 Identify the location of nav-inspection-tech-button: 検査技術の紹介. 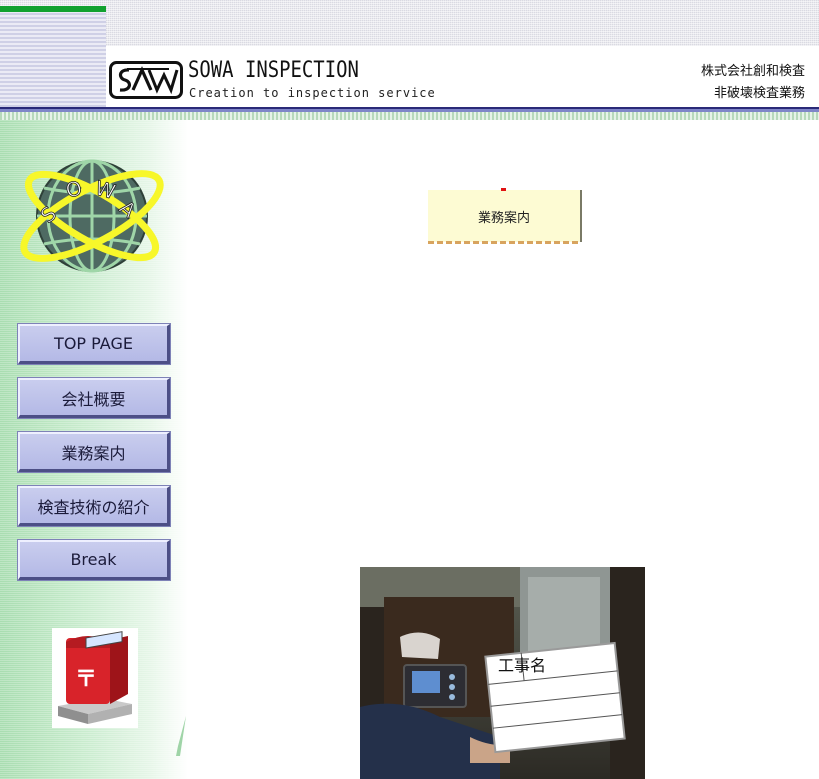
(94, 506).